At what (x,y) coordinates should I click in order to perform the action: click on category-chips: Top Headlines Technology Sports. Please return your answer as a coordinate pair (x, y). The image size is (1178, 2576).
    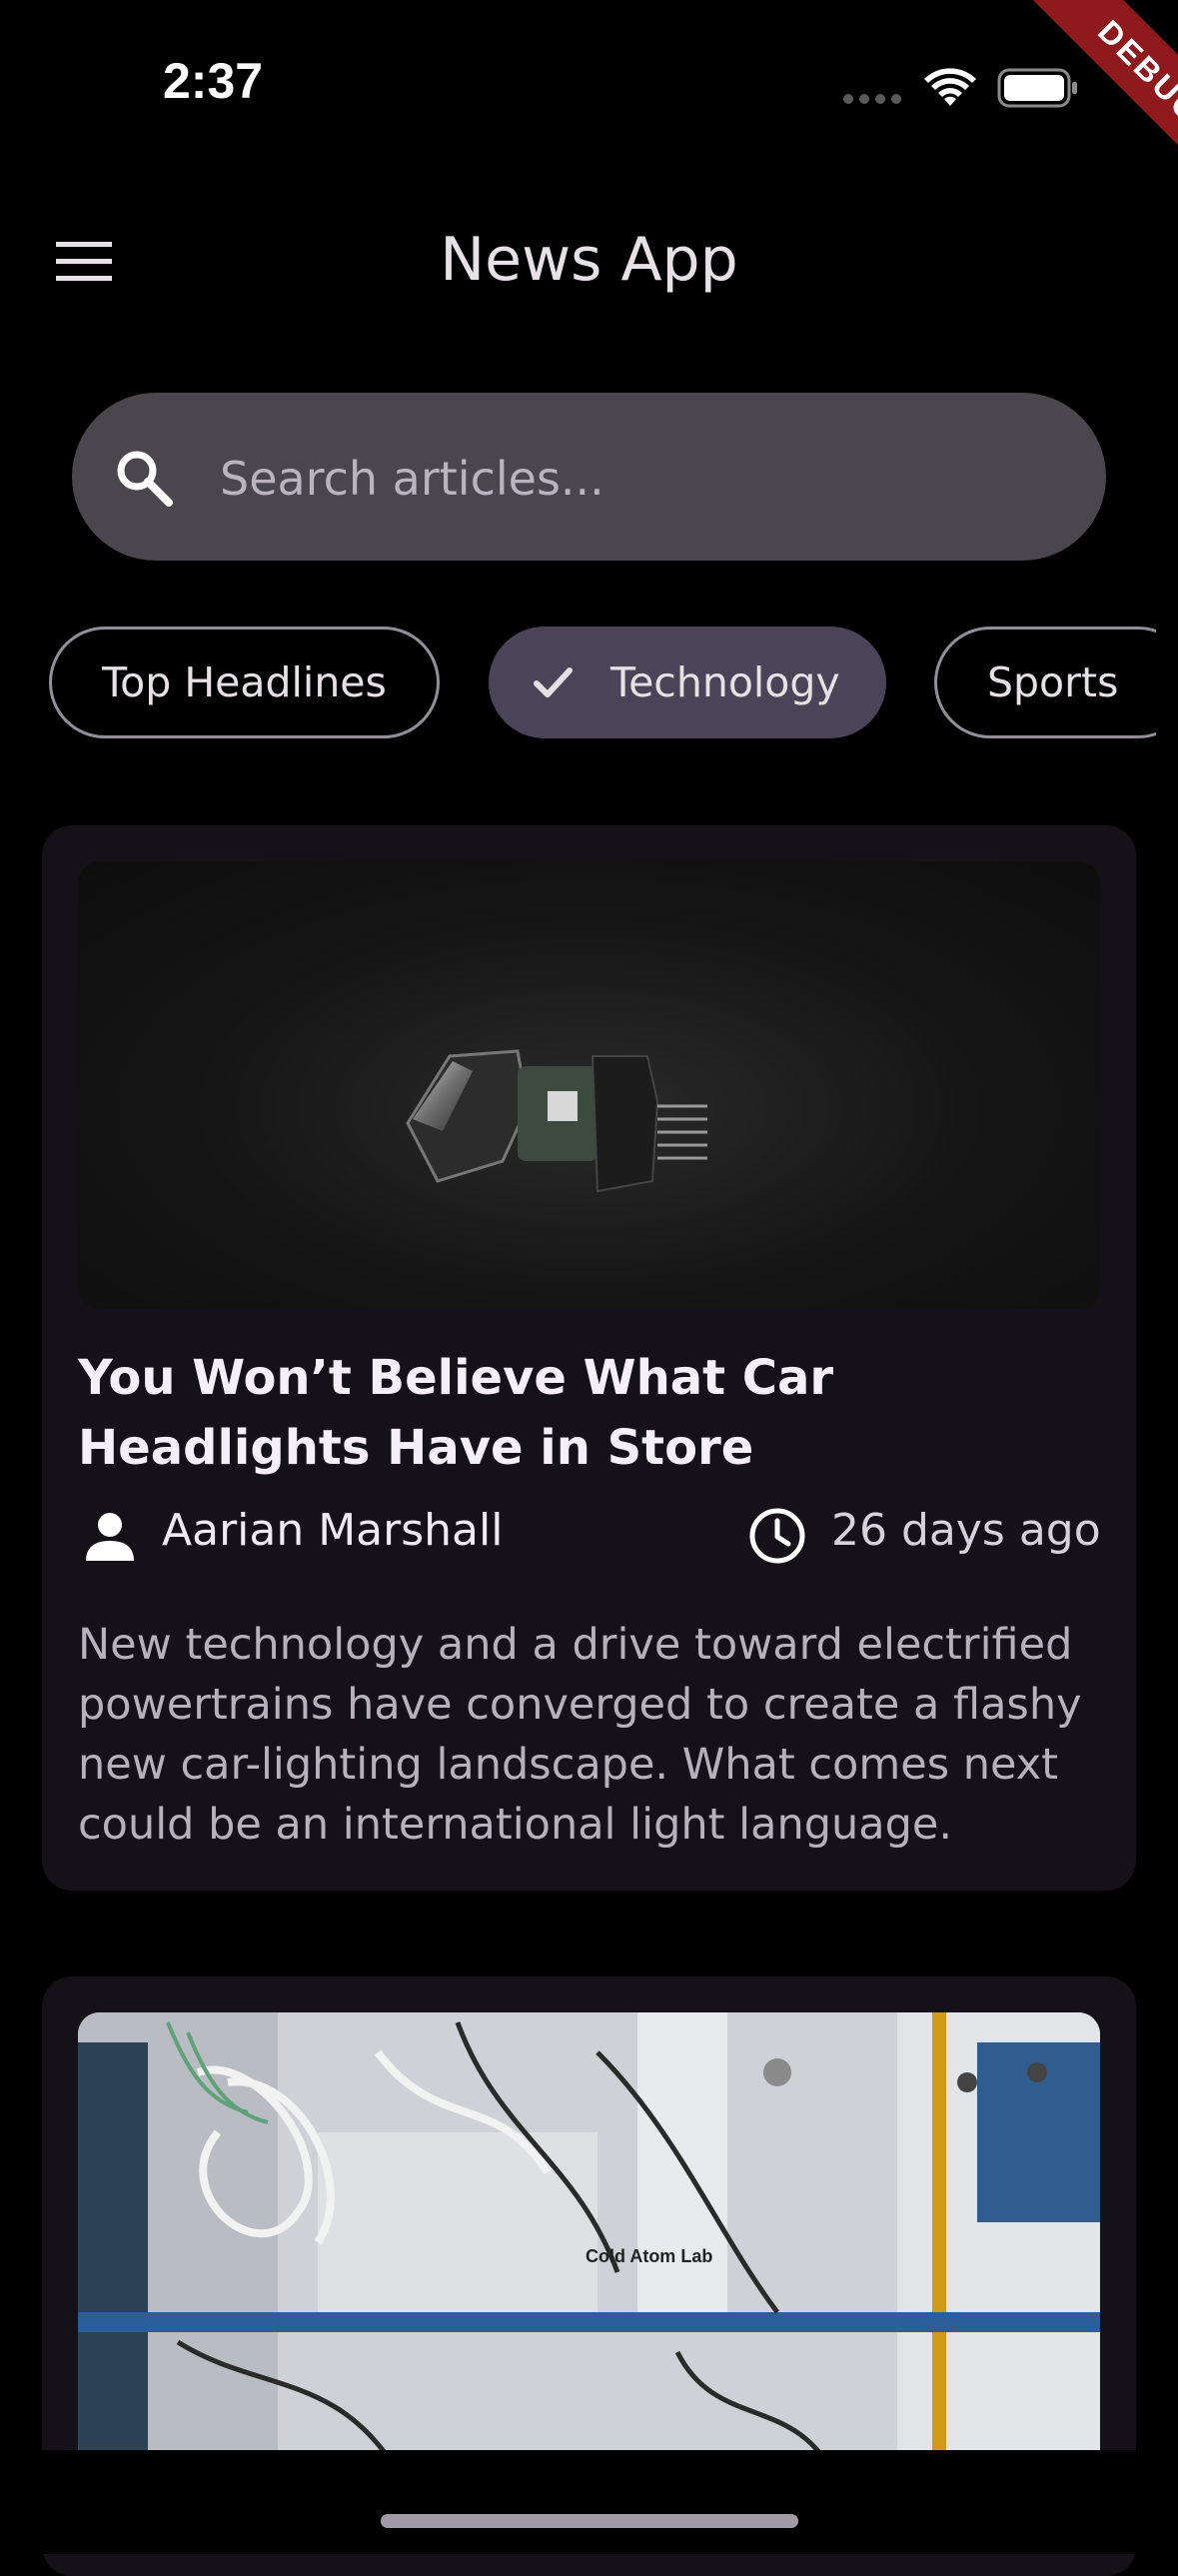
    Looking at the image, I should click on (578, 684).